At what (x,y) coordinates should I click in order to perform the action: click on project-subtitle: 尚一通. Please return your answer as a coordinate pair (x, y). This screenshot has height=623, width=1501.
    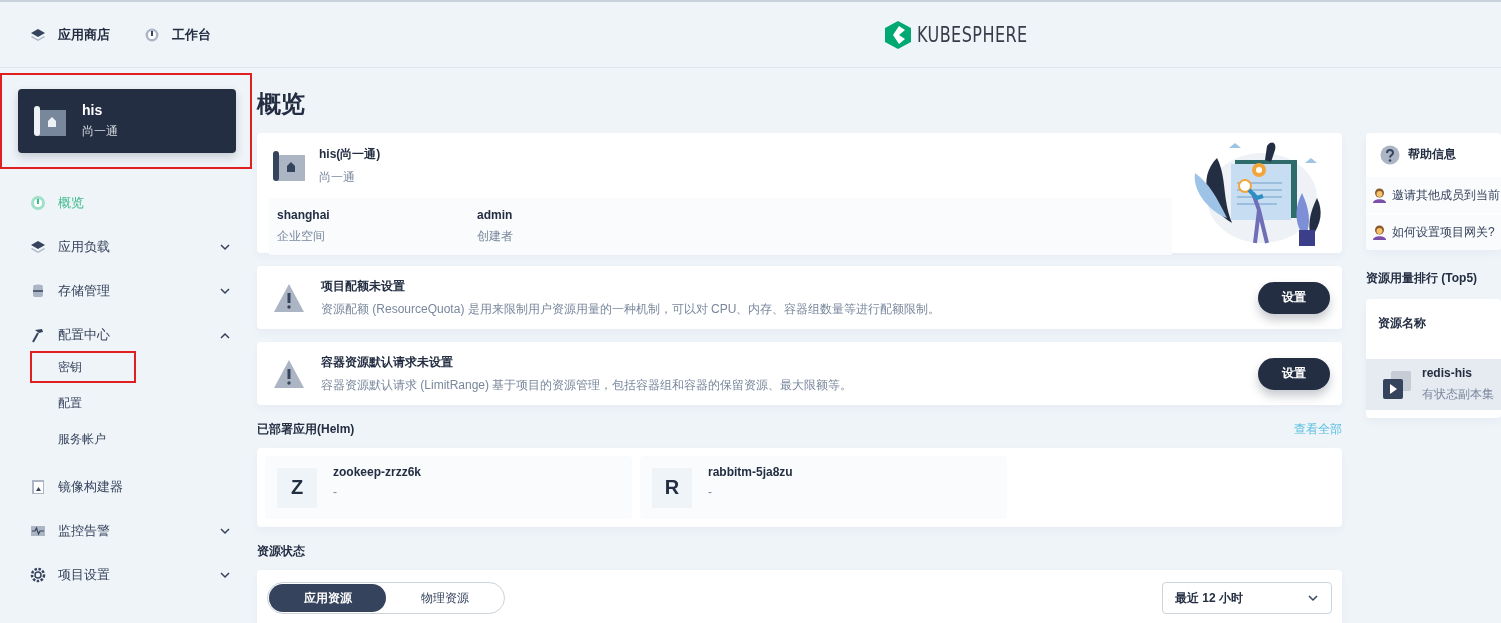
    Looking at the image, I should click on (337, 177).